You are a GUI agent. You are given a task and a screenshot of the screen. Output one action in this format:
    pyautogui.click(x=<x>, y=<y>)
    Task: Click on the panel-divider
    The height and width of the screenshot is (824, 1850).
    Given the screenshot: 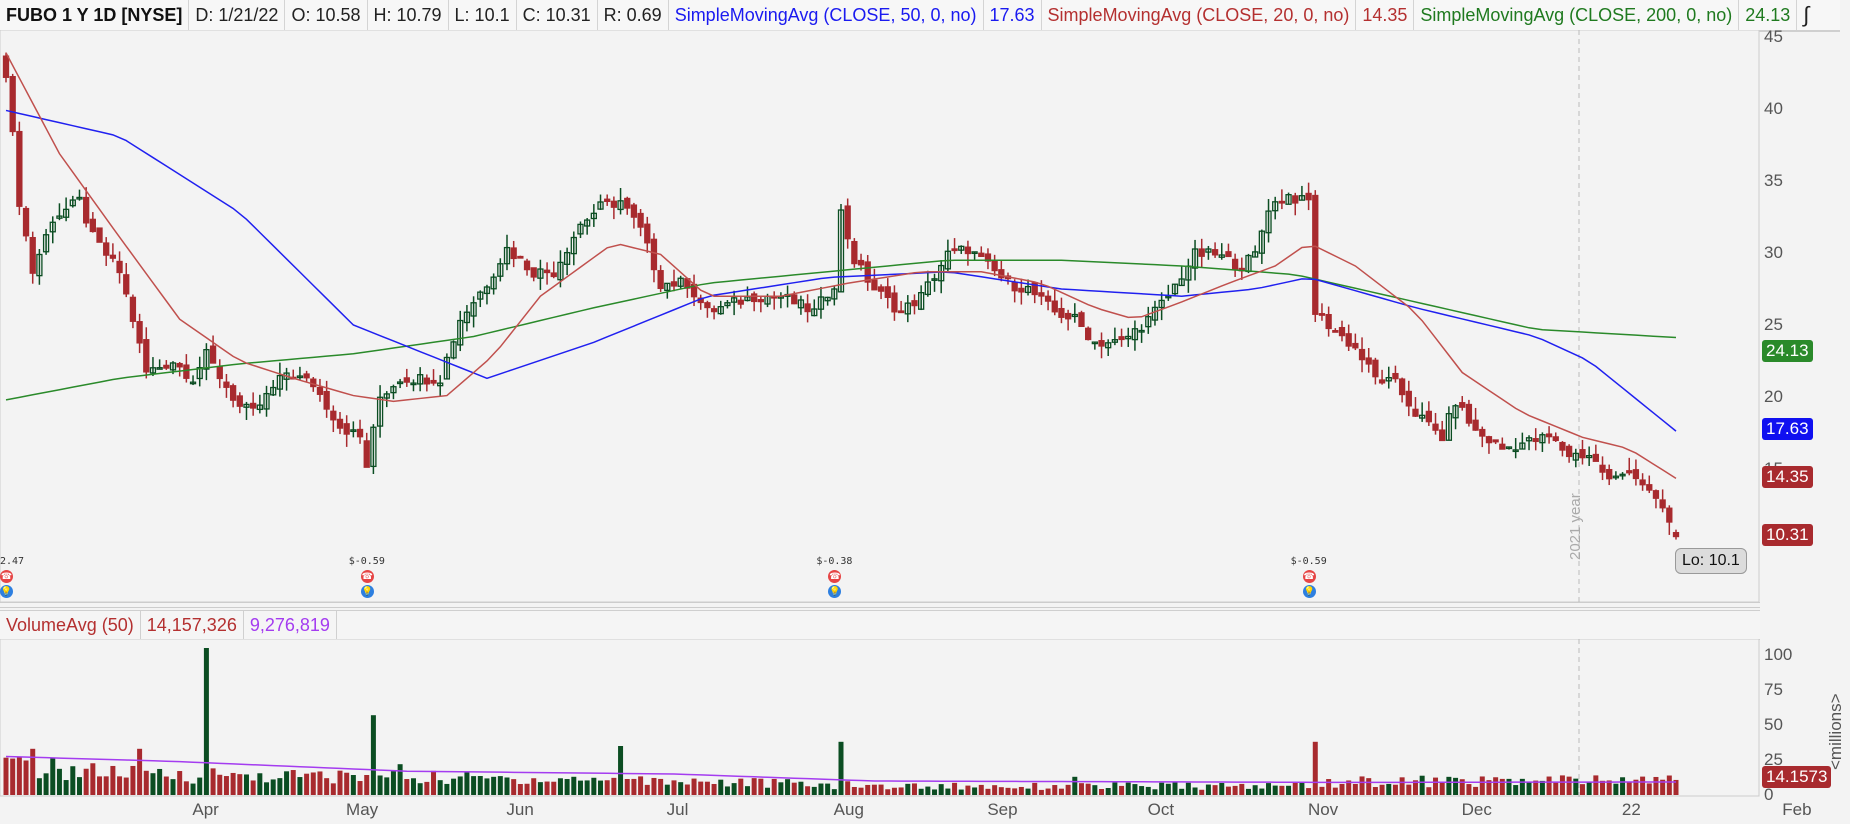 What is the action you would take?
    pyautogui.click(x=880, y=605)
    